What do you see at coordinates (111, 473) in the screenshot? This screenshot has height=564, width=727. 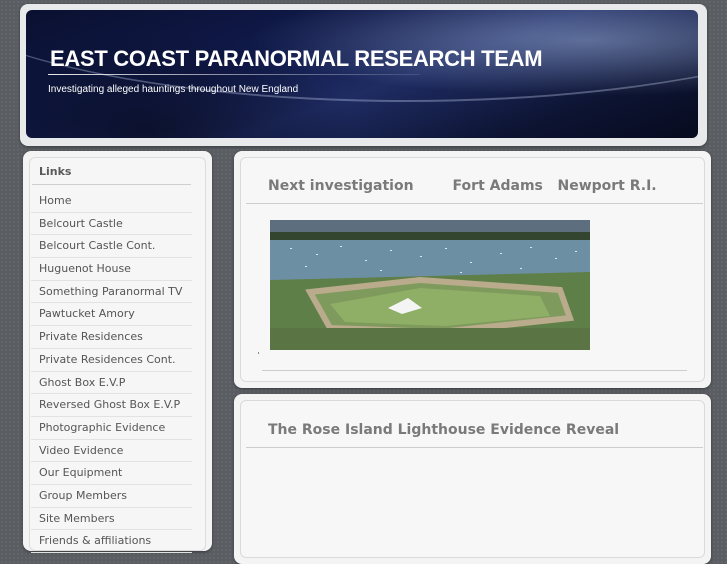 I see `nav-link-our-equipment: Our Equipment` at bounding box center [111, 473].